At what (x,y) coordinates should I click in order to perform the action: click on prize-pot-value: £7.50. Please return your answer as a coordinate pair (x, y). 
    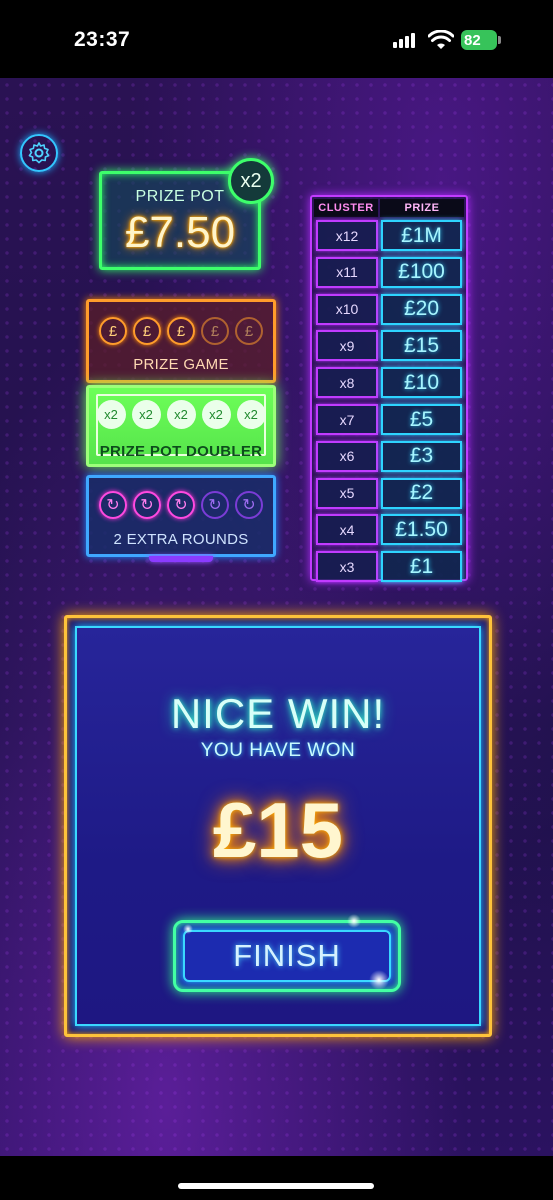
    Looking at the image, I should click on (180, 232).